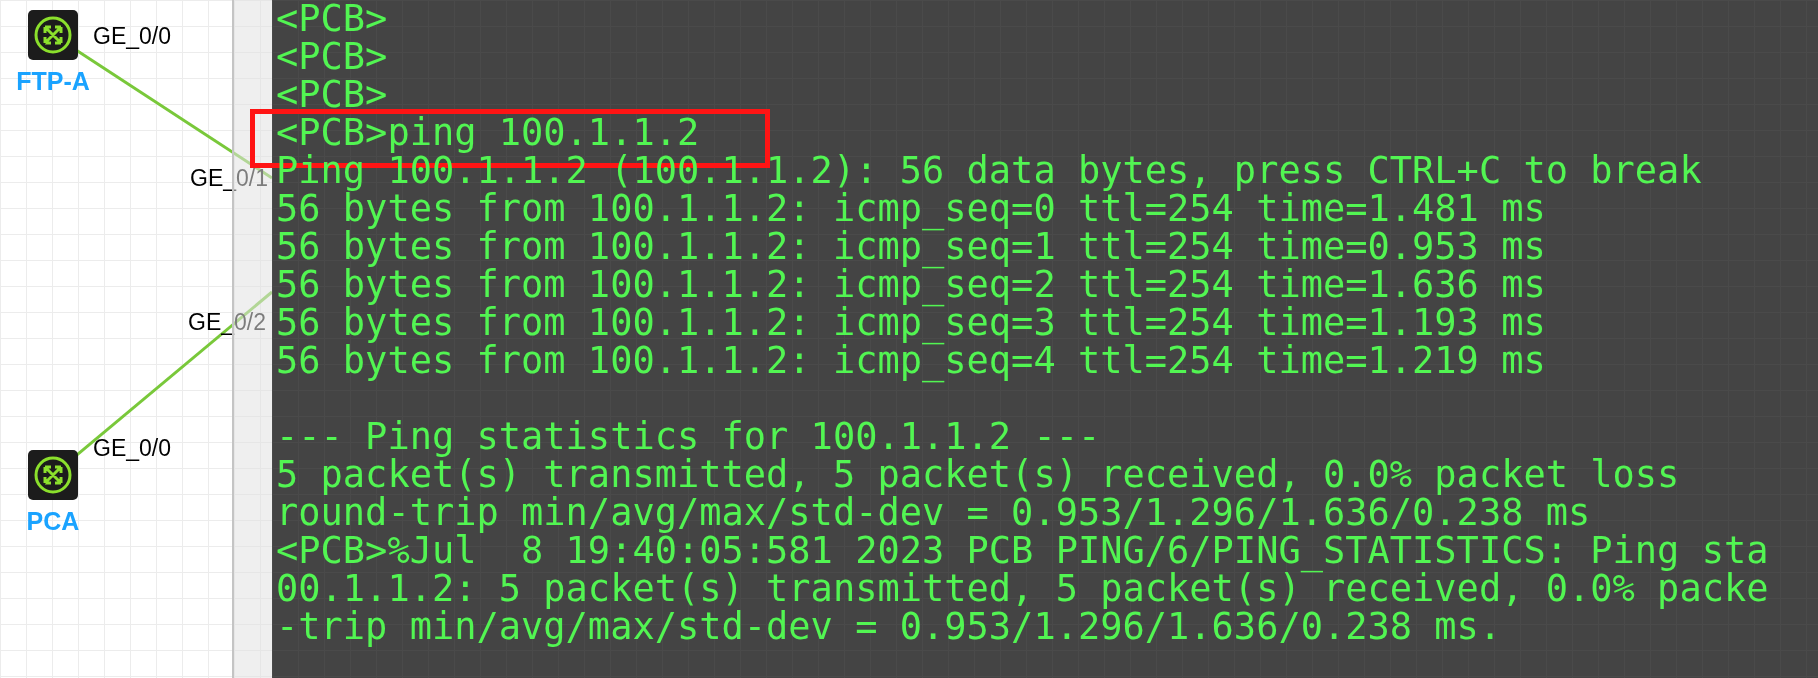 This screenshot has width=1818, height=678. Describe the element at coordinates (978, 475) in the screenshot. I see `terminal-line: 5 packet(s) transmitted, 5 packet(s) received, 0.0% packet loss` at that location.